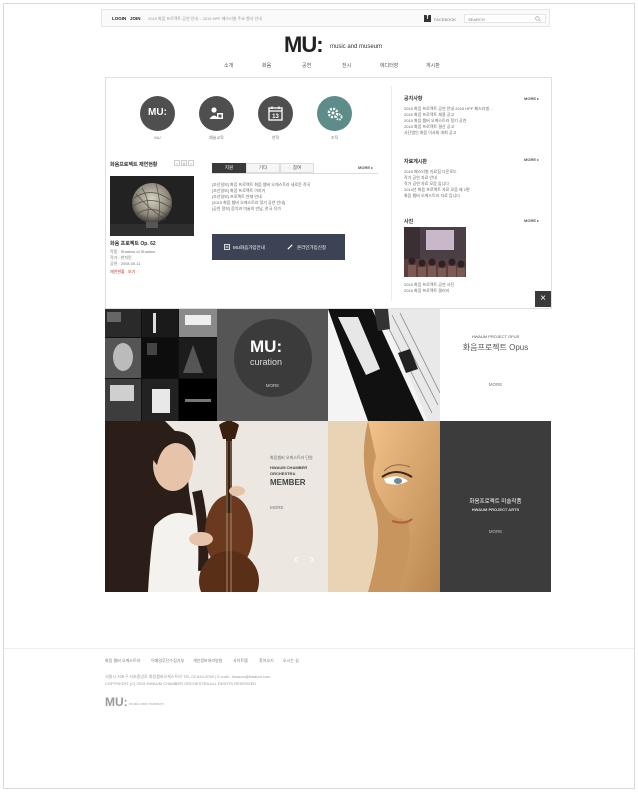  I want to click on photo-collage-image, so click(161, 365).